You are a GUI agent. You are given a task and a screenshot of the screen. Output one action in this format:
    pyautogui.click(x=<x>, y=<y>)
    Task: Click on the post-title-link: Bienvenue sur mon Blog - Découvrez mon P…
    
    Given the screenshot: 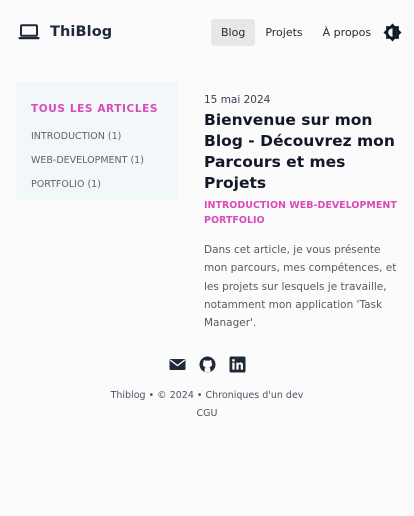 What is the action you would take?
    pyautogui.click(x=304, y=152)
    